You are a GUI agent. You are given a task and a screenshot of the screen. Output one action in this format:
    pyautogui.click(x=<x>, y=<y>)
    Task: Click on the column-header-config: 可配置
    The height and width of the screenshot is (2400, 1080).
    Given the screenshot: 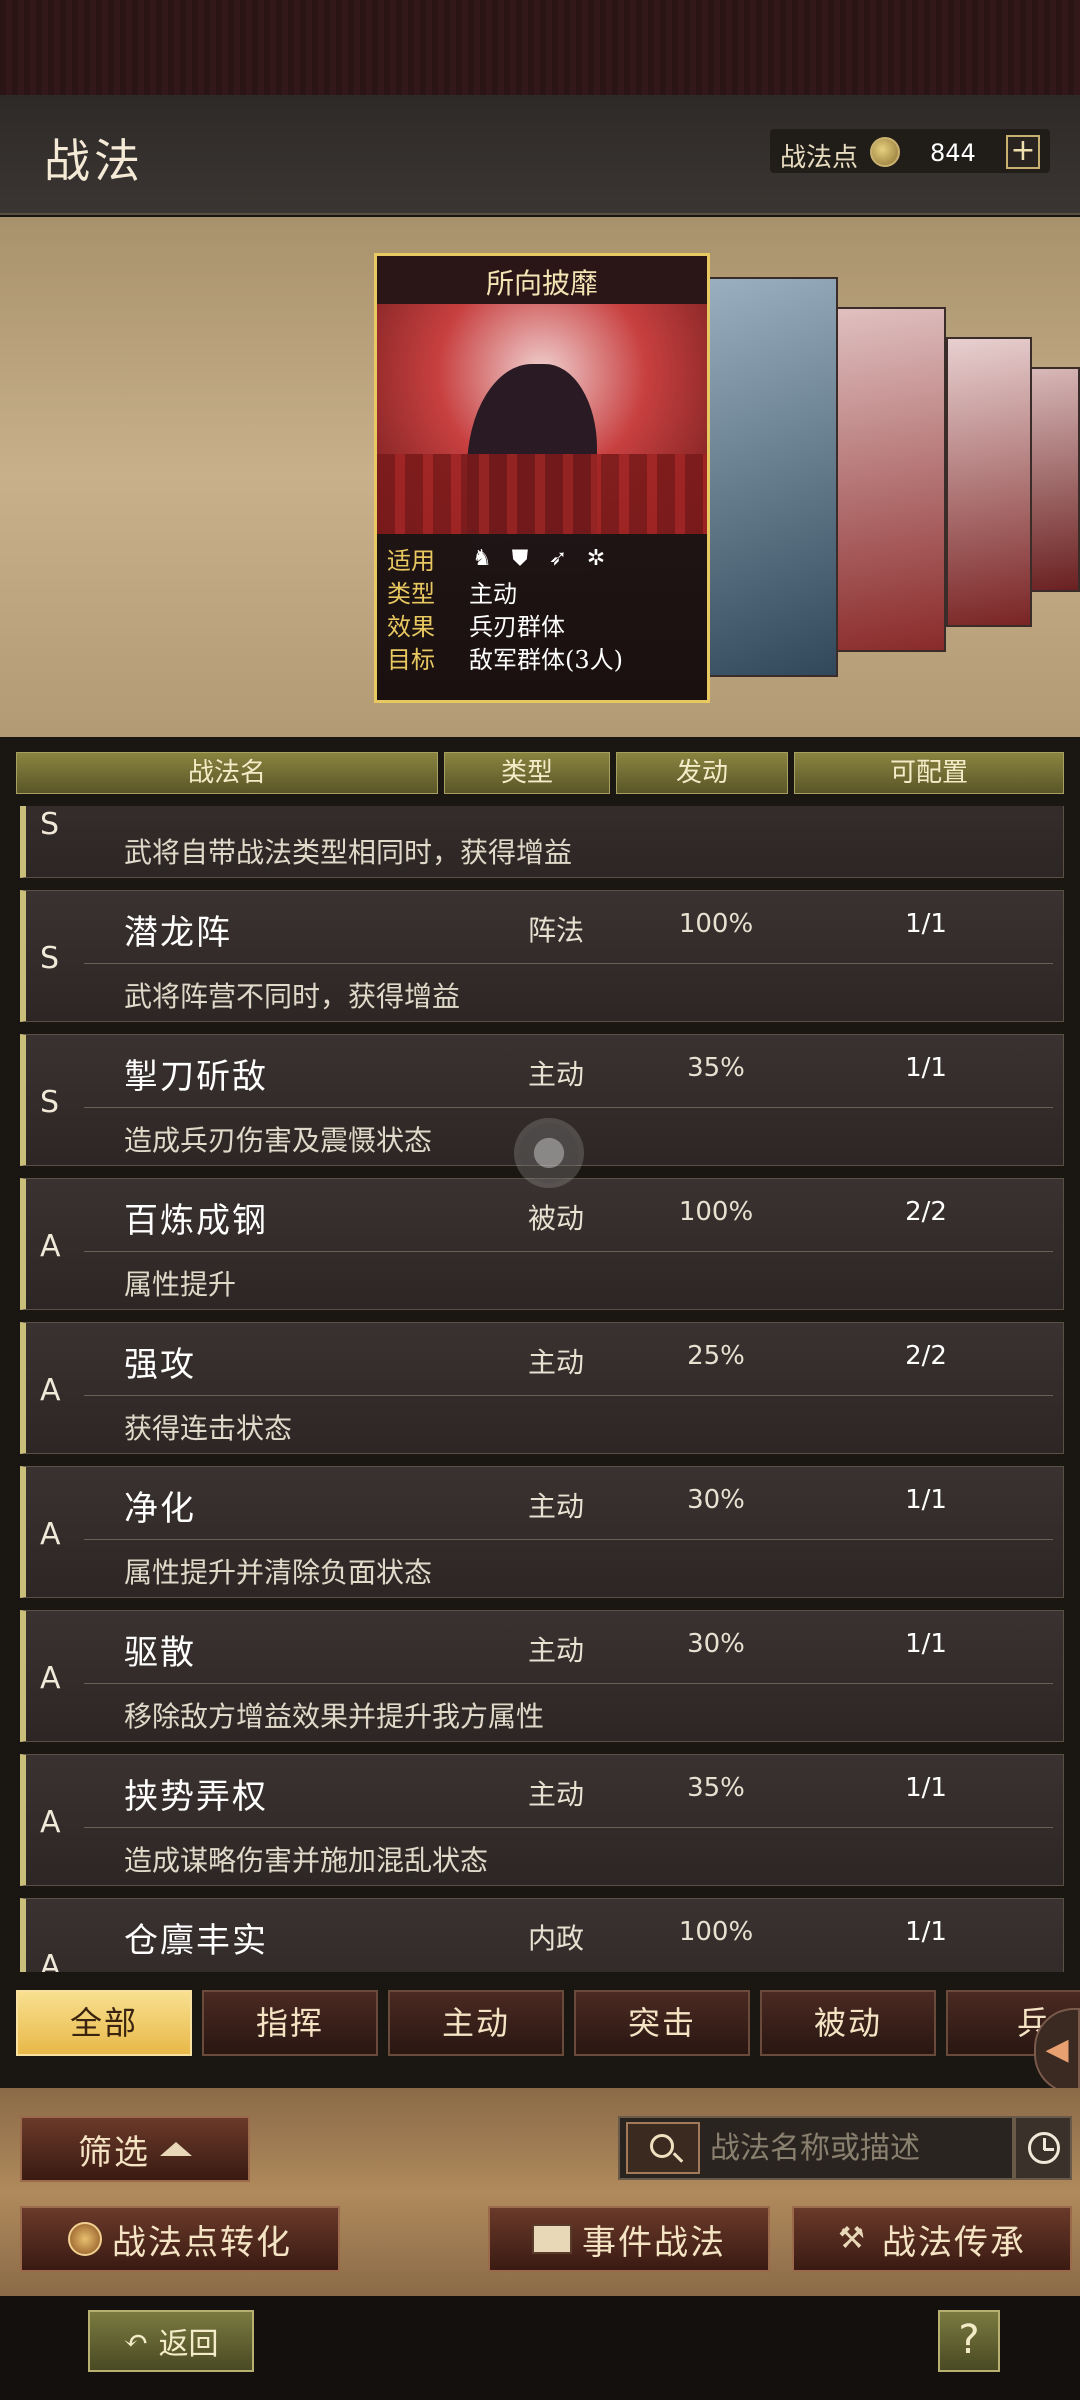 What is the action you would take?
    pyautogui.click(x=929, y=773)
    